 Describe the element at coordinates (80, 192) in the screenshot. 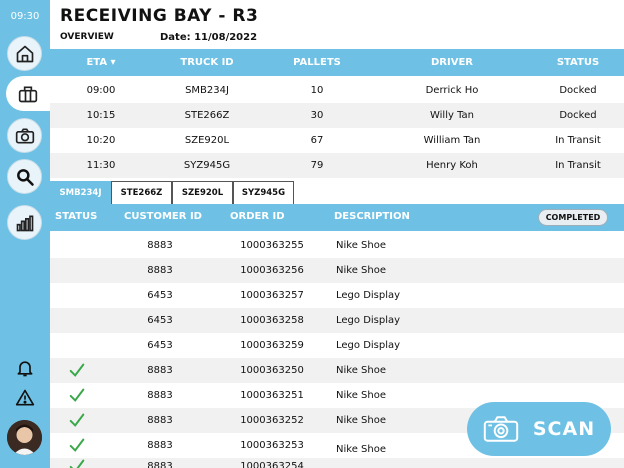

I see `tab-smb234j: SMB234J` at that location.